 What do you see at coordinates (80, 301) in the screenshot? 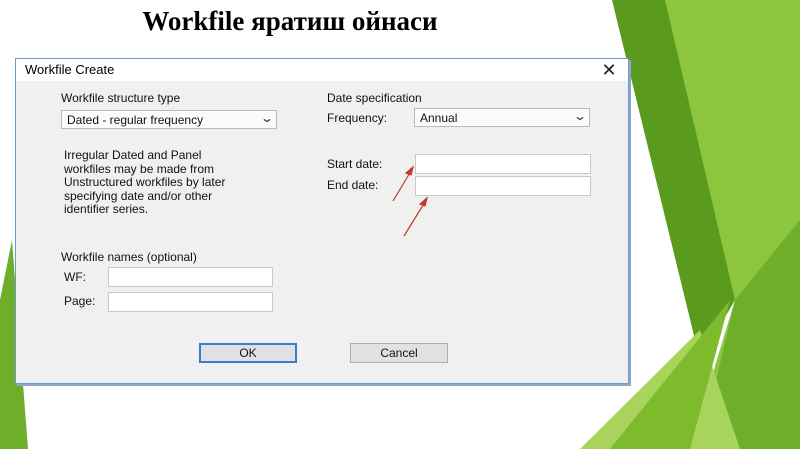
I see `page-label: Page:` at bounding box center [80, 301].